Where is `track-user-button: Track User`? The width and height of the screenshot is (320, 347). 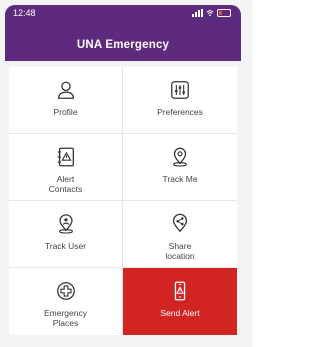
track-user-button: Track User is located at coordinates (66, 234).